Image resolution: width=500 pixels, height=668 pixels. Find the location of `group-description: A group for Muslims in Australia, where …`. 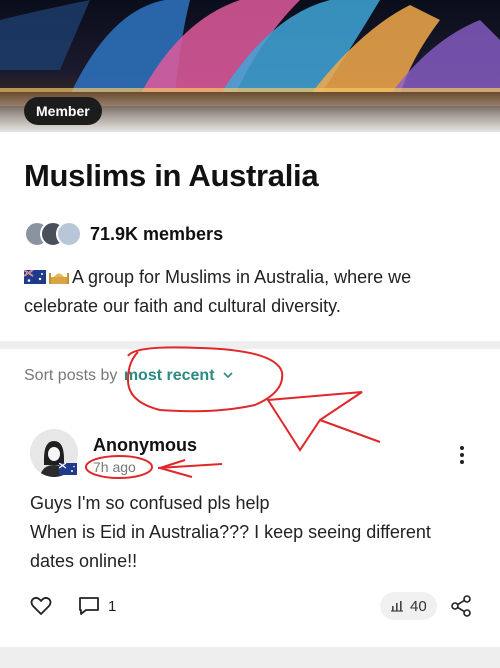

group-description: A group for Muslims in Australia, where … is located at coordinates (250, 292).